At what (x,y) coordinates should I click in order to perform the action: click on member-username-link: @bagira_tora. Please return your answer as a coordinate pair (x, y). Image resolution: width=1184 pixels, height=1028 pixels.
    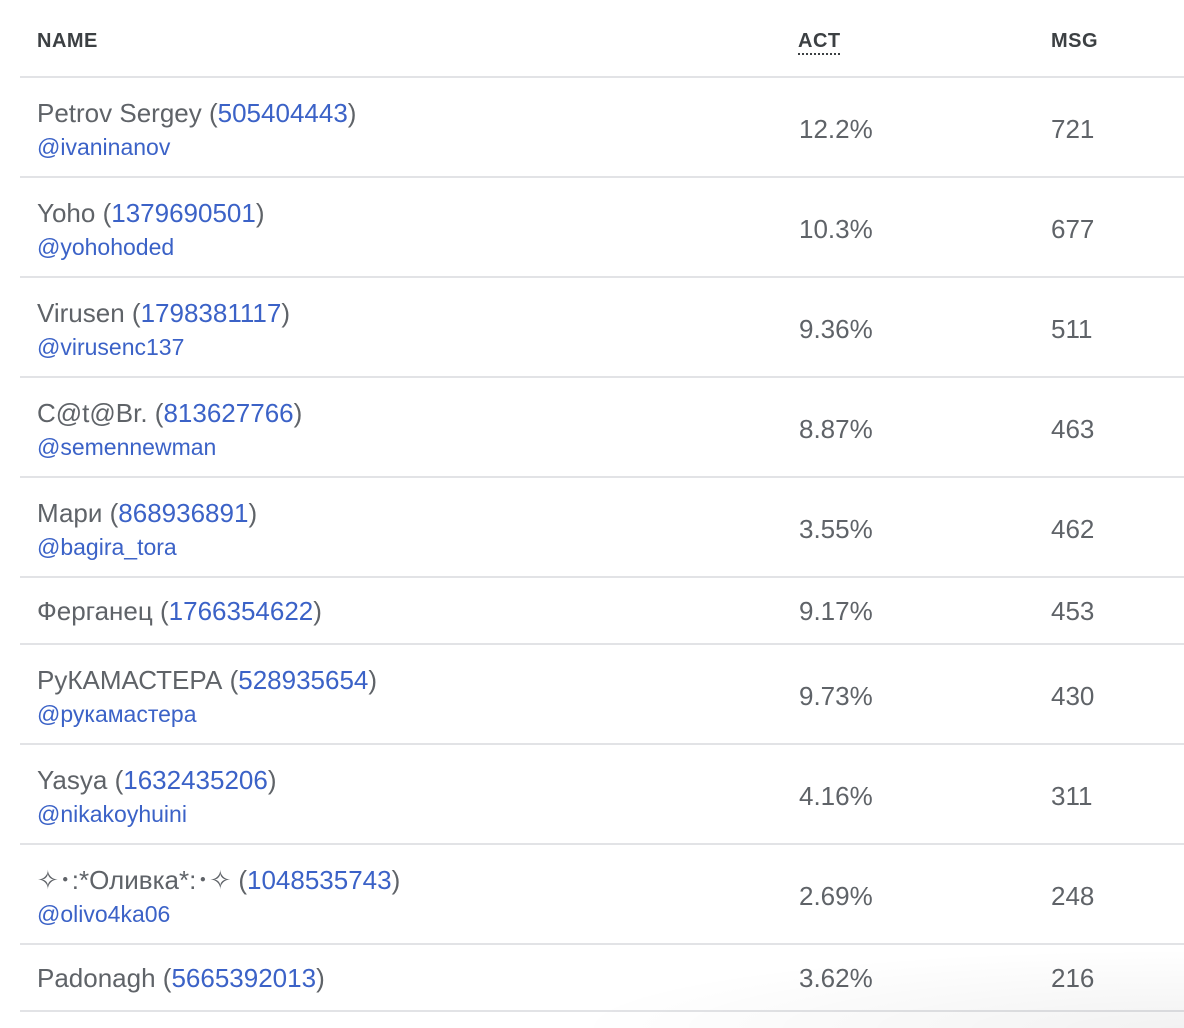
    Looking at the image, I should click on (107, 547).